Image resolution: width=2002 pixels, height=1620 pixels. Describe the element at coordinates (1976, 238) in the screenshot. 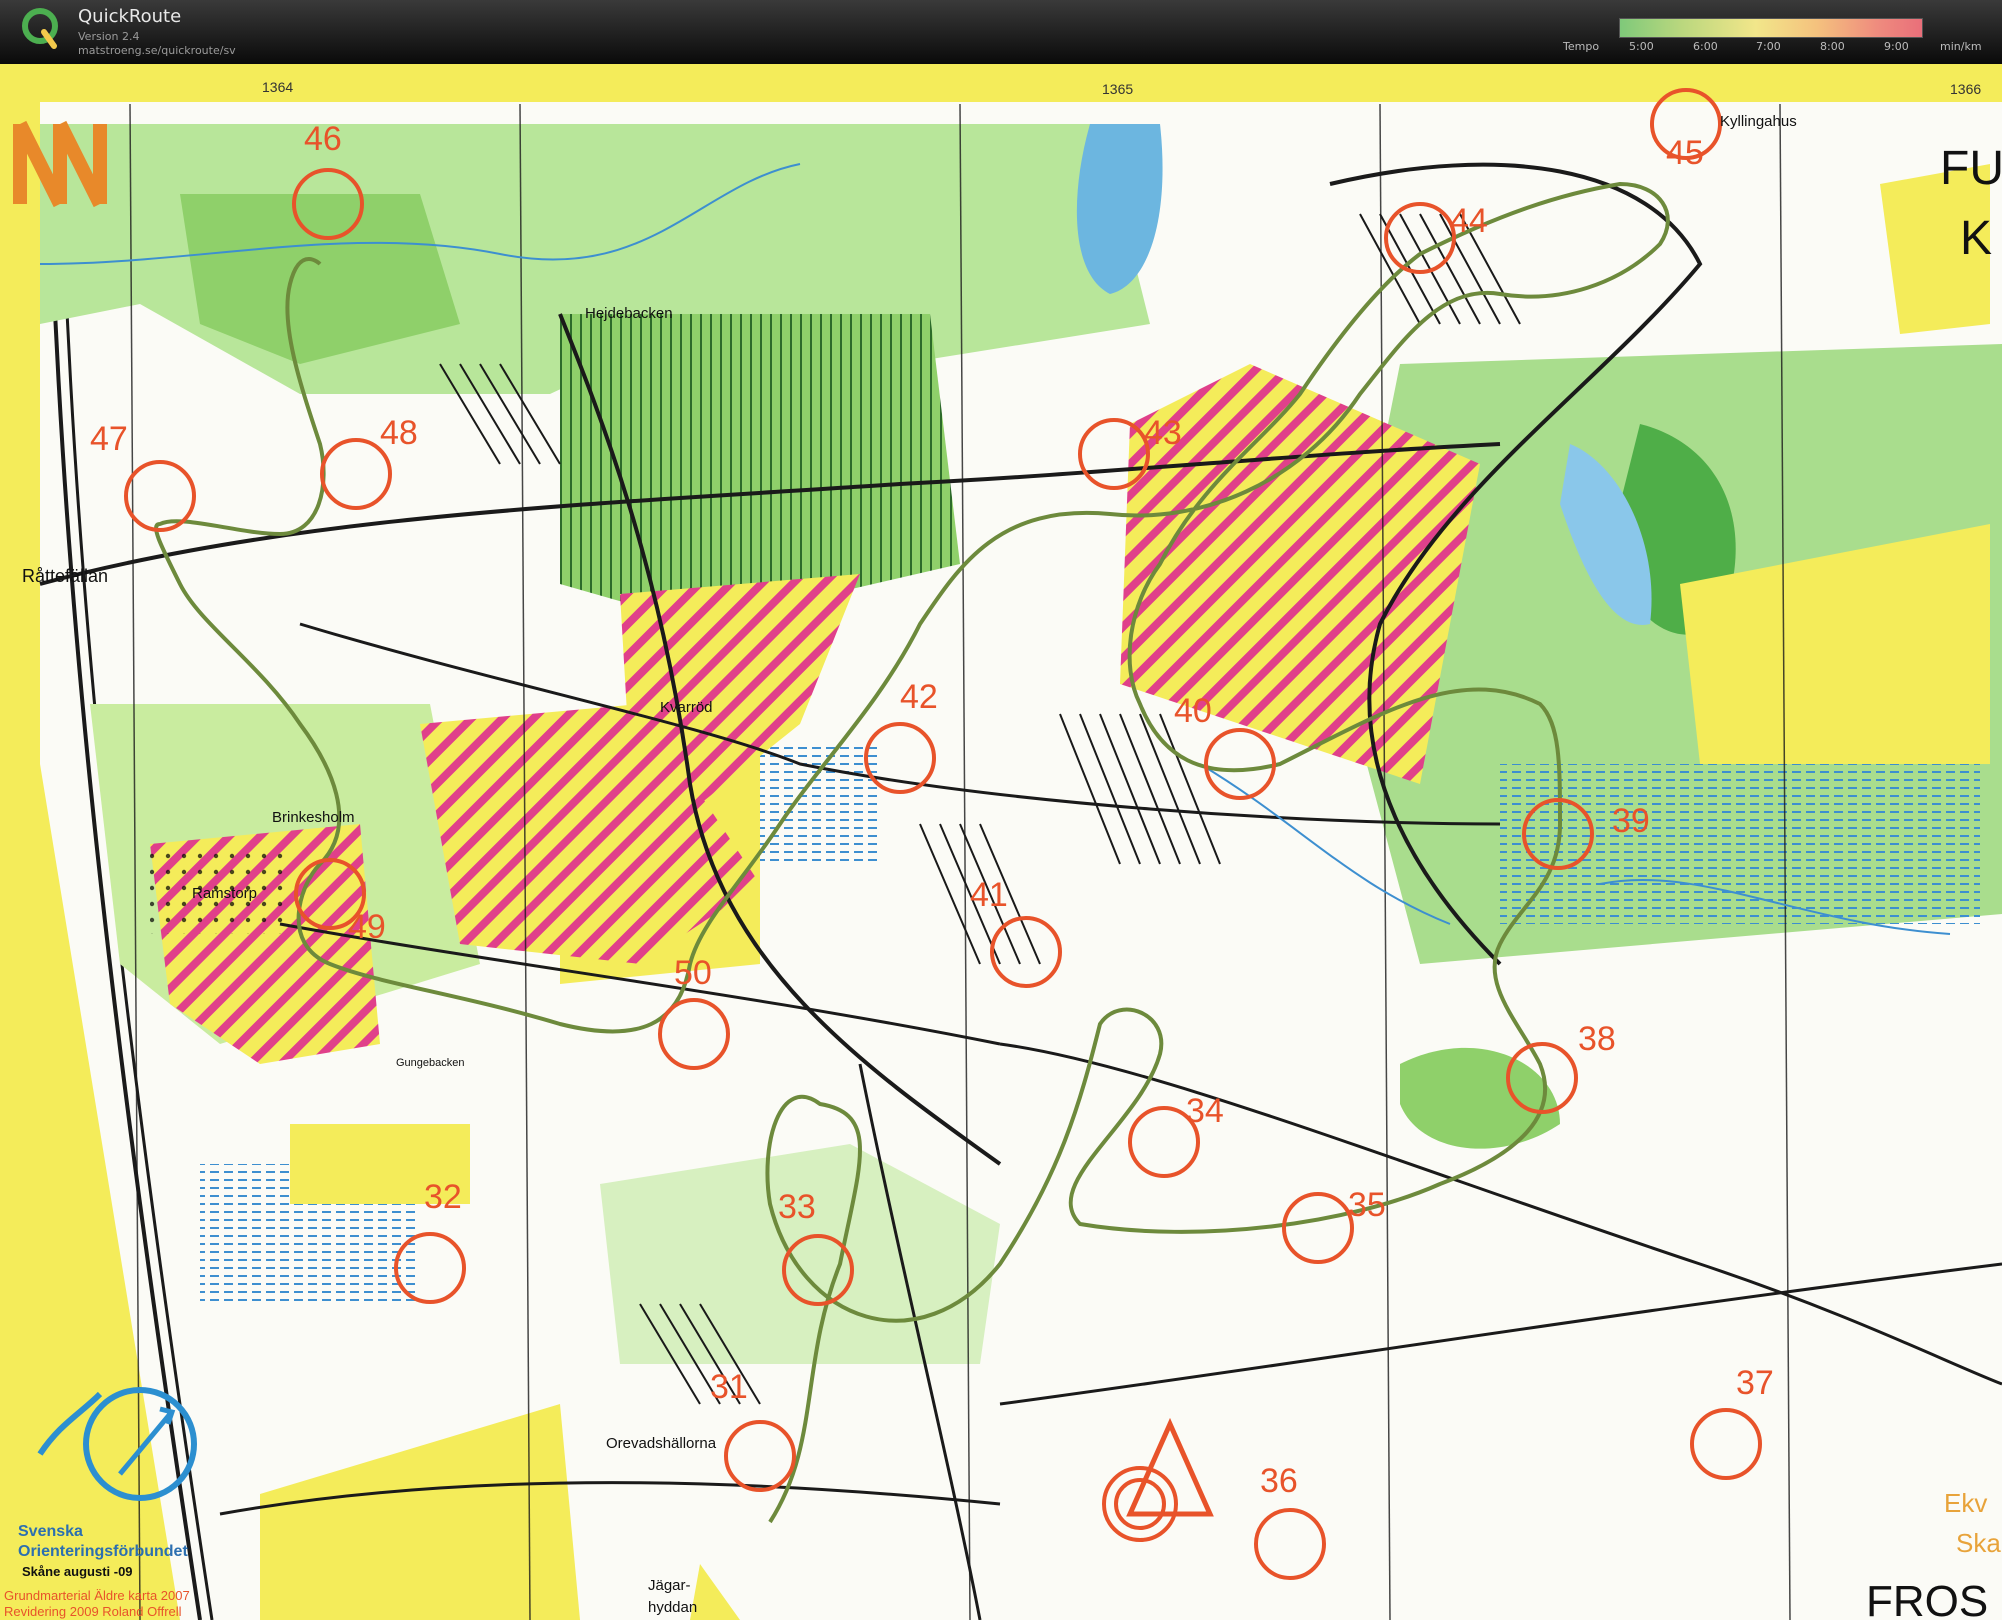

I see `place-name: K` at that location.